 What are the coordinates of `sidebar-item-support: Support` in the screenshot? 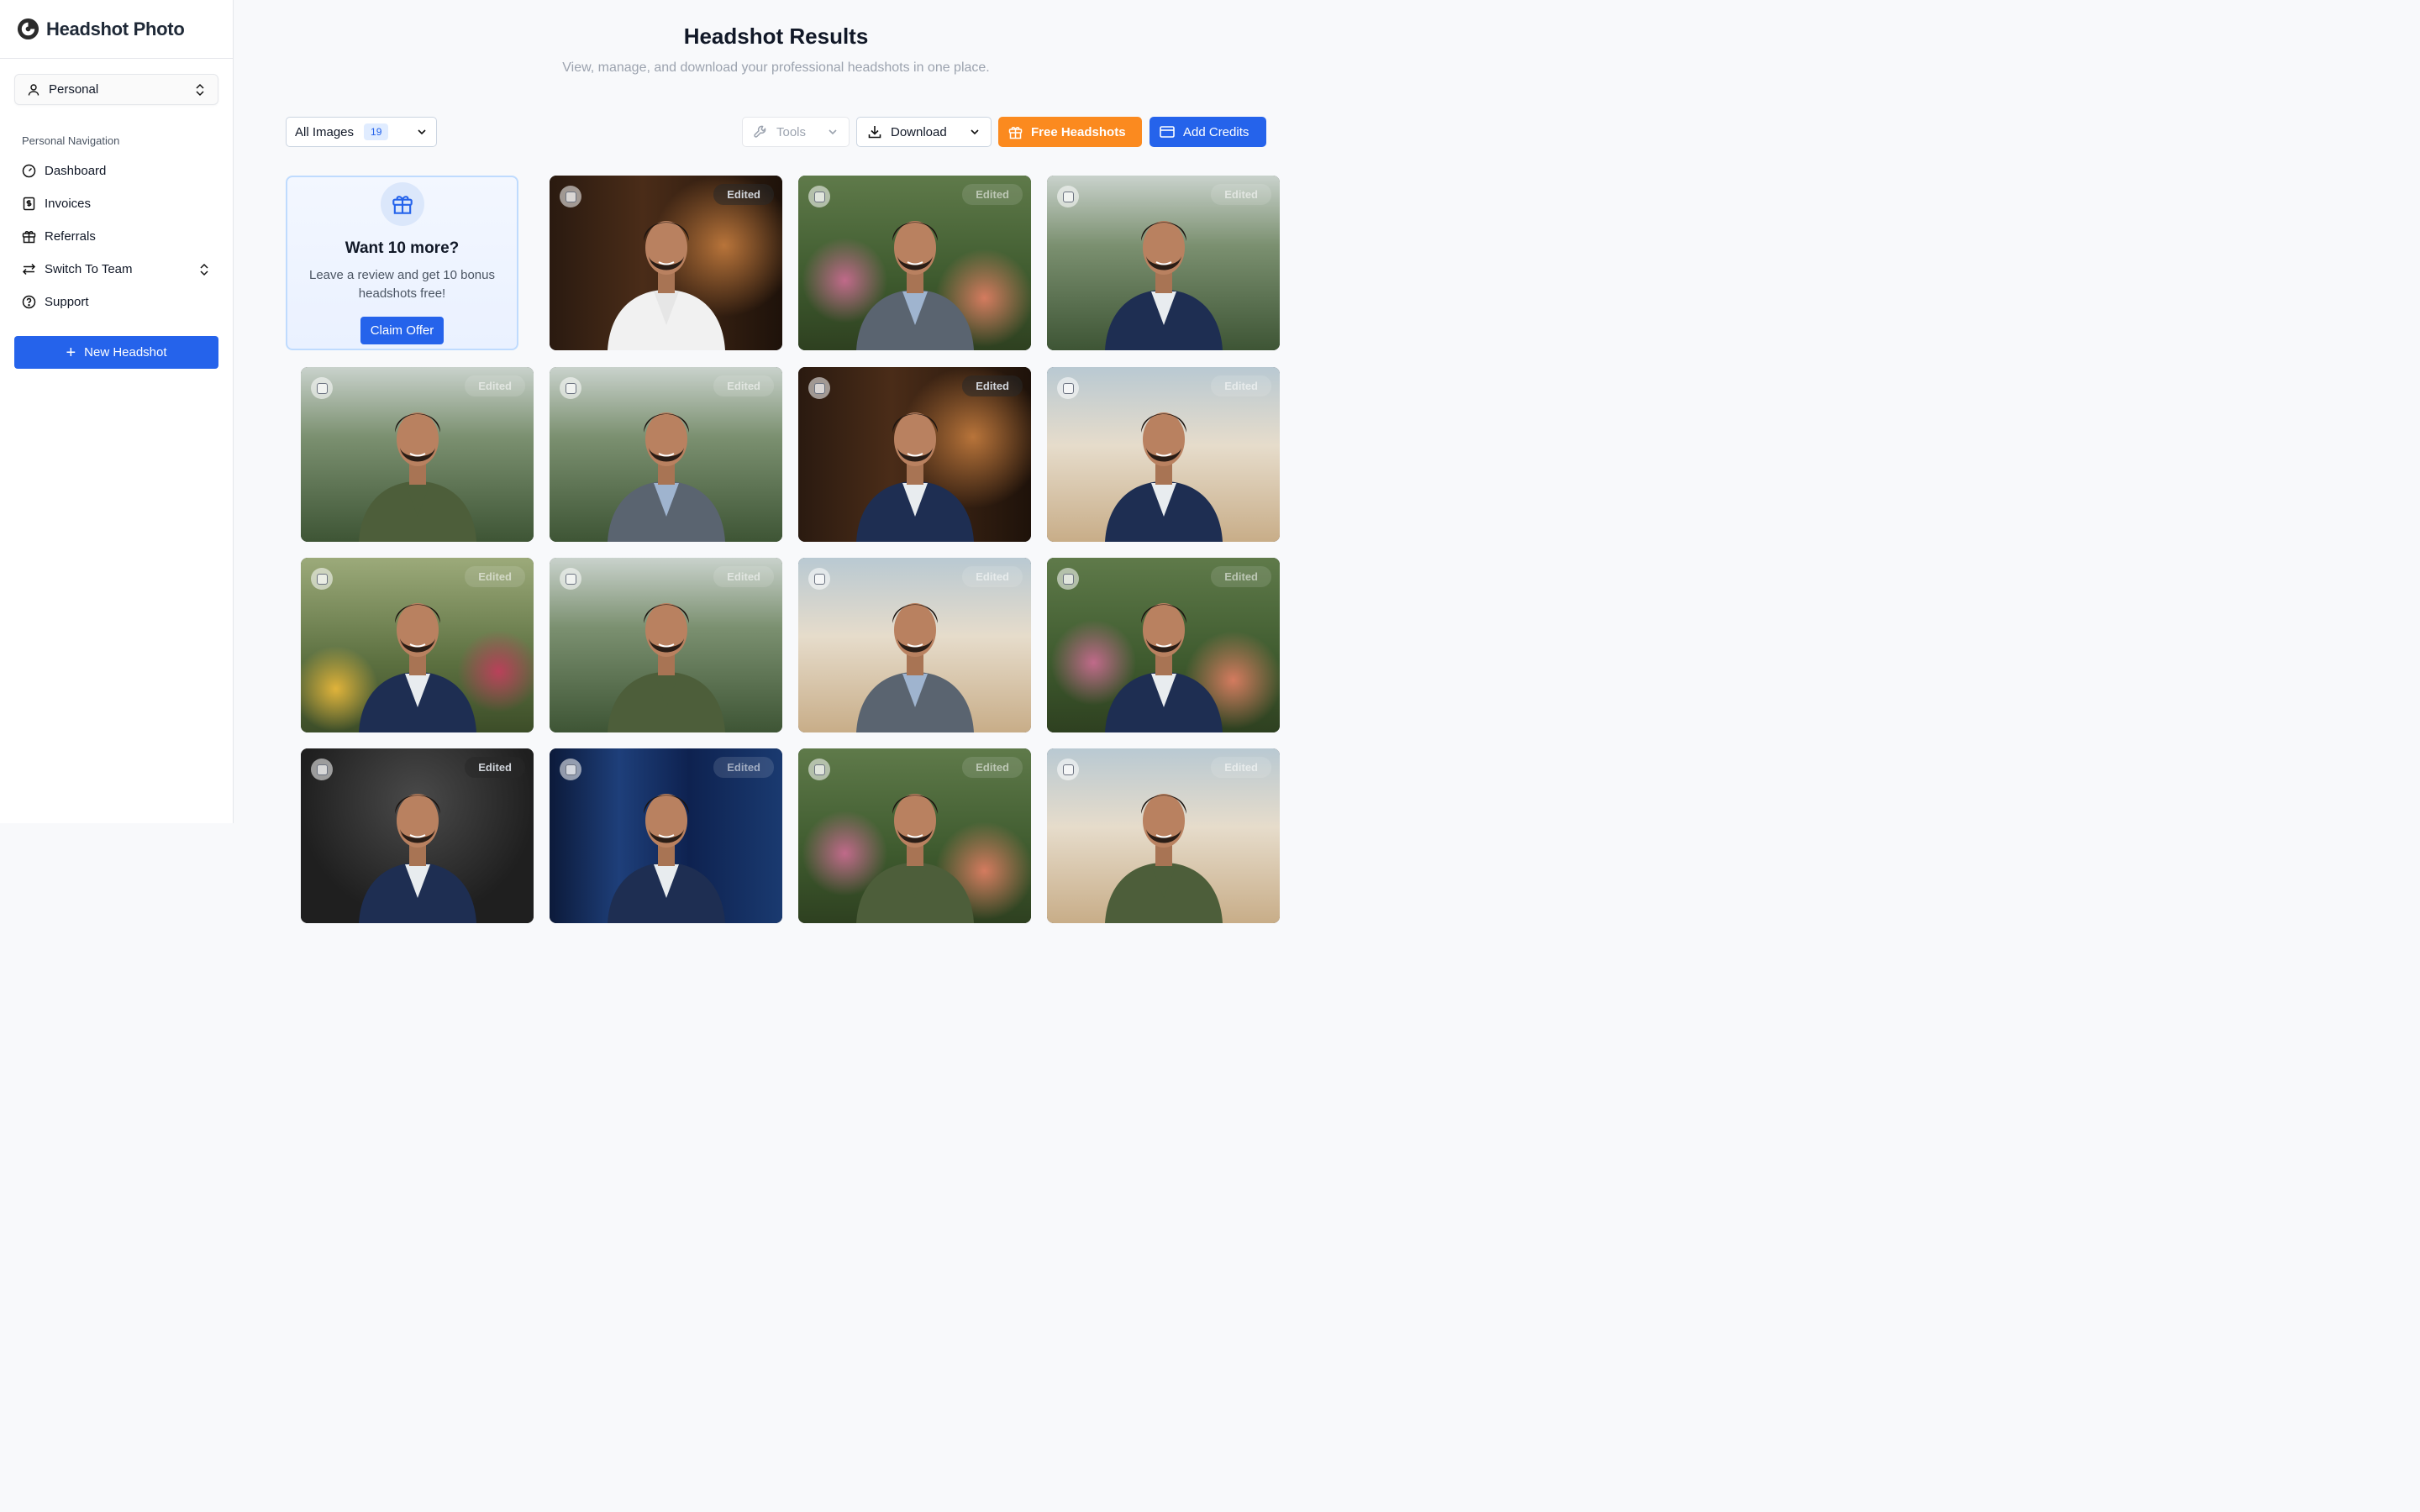 It's located at (116, 302).